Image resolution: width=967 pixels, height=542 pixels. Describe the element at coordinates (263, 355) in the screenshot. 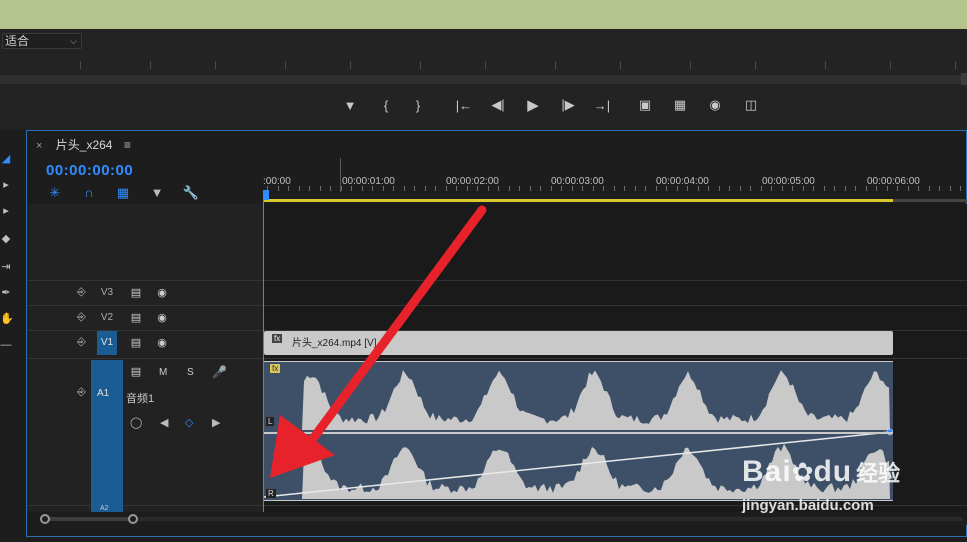

I see `playhead-line` at that location.